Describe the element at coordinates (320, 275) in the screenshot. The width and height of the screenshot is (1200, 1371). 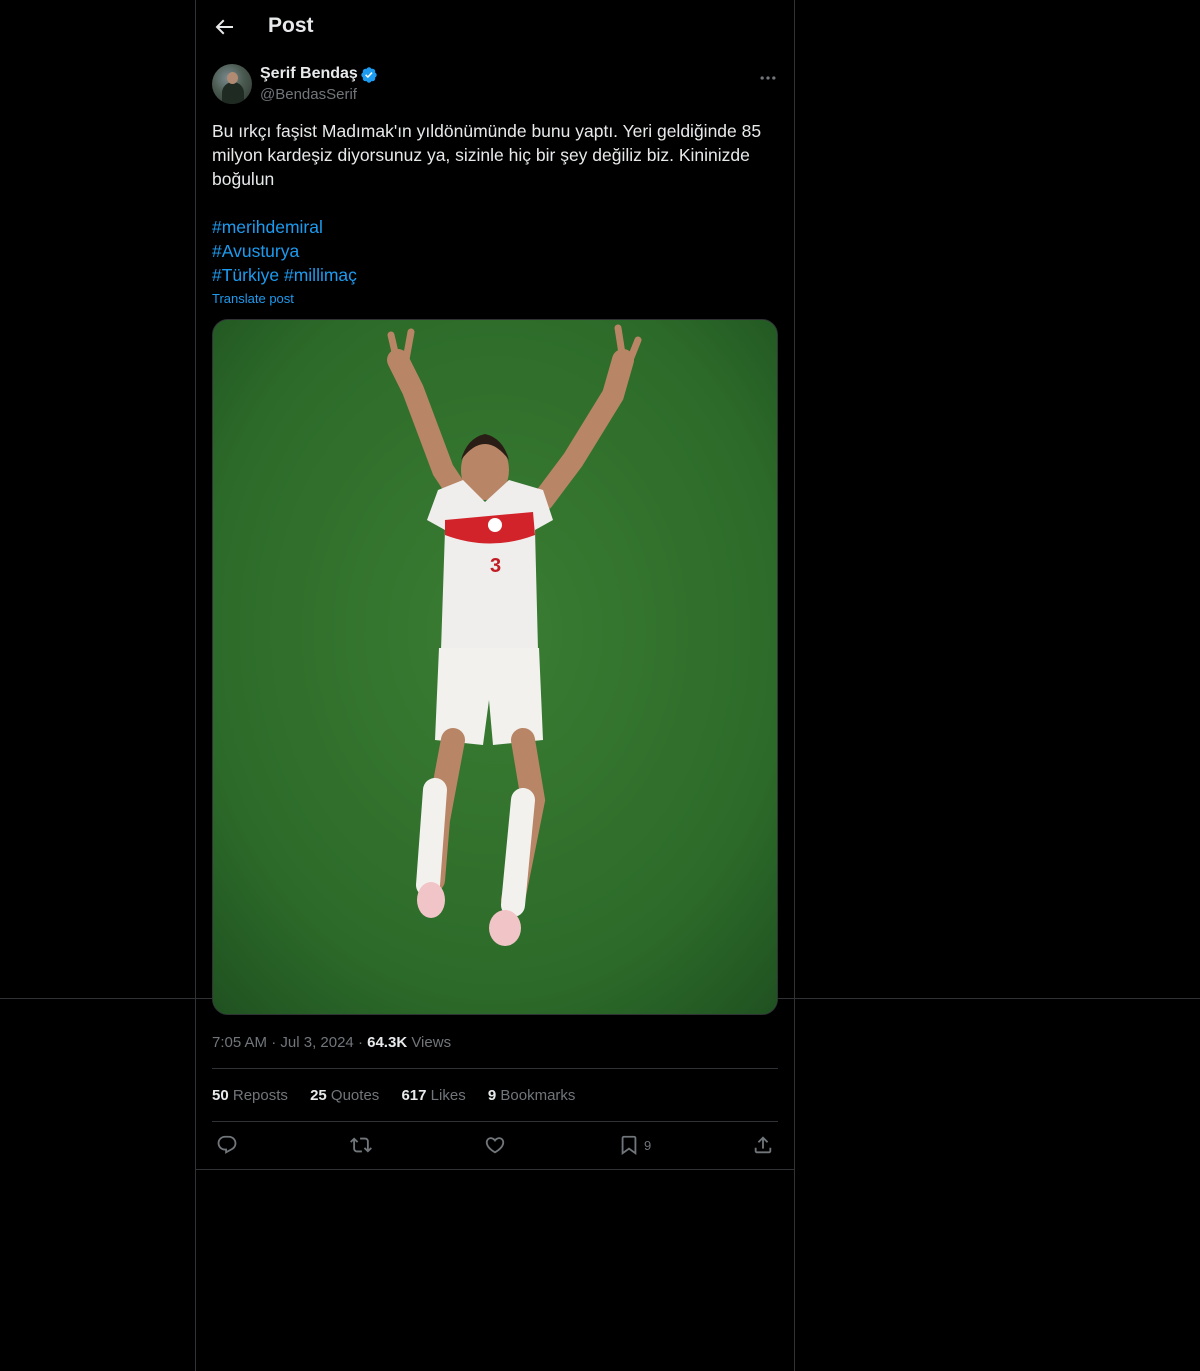
I see `hashtag-link: #millimaç` at that location.